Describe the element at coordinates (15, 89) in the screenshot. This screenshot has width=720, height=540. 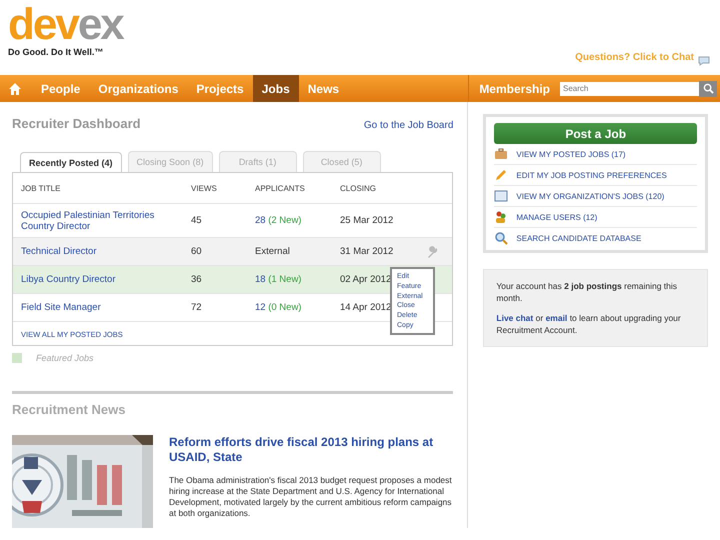
I see `home-icon` at that location.